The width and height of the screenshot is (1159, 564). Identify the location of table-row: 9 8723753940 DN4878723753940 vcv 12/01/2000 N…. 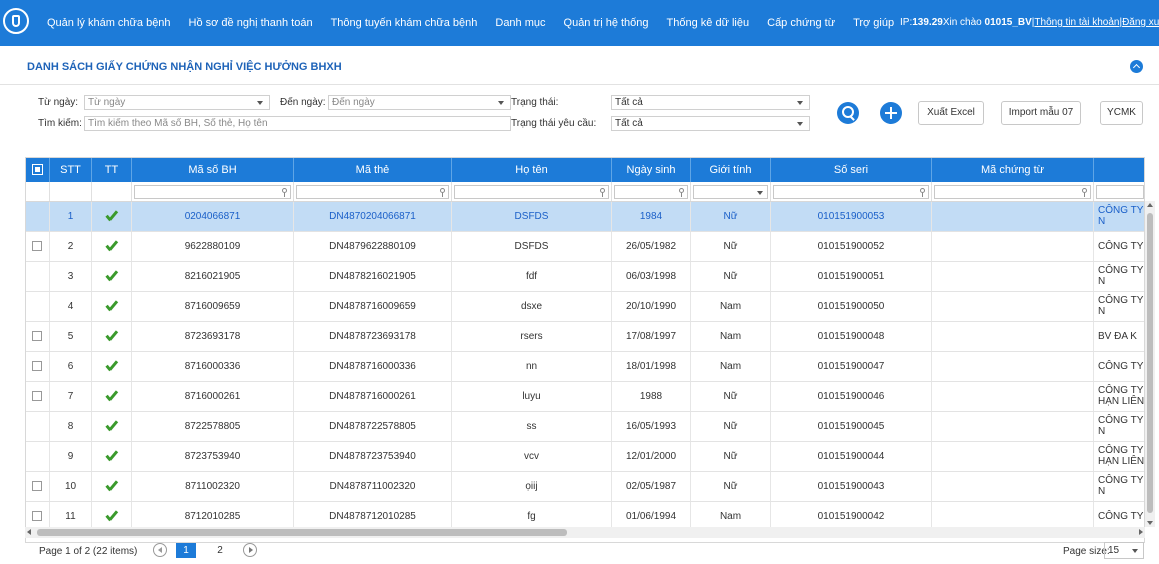
(585, 457).